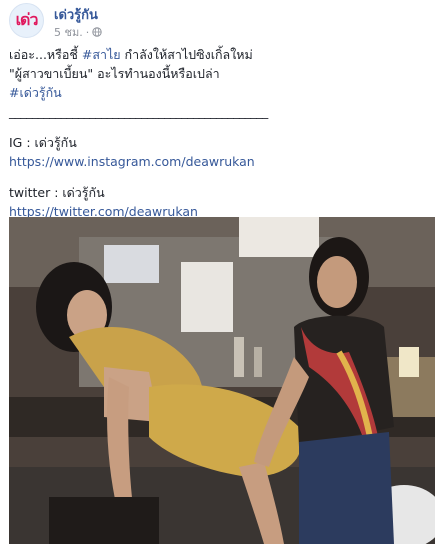 The height and width of the screenshot is (544, 435). Describe the element at coordinates (76, 14) in the screenshot. I see `page-name-link: เด่วรู้กัน` at that location.